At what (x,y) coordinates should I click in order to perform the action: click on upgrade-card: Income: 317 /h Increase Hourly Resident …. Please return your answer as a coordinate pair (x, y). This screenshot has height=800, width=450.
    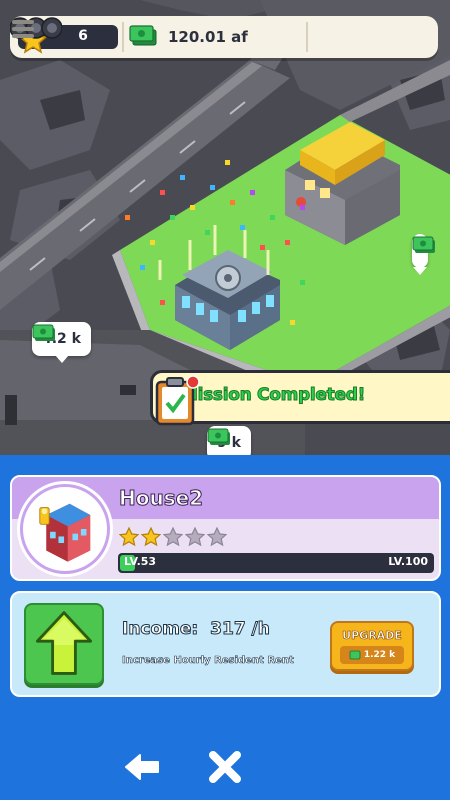
    Looking at the image, I should click on (225, 644).